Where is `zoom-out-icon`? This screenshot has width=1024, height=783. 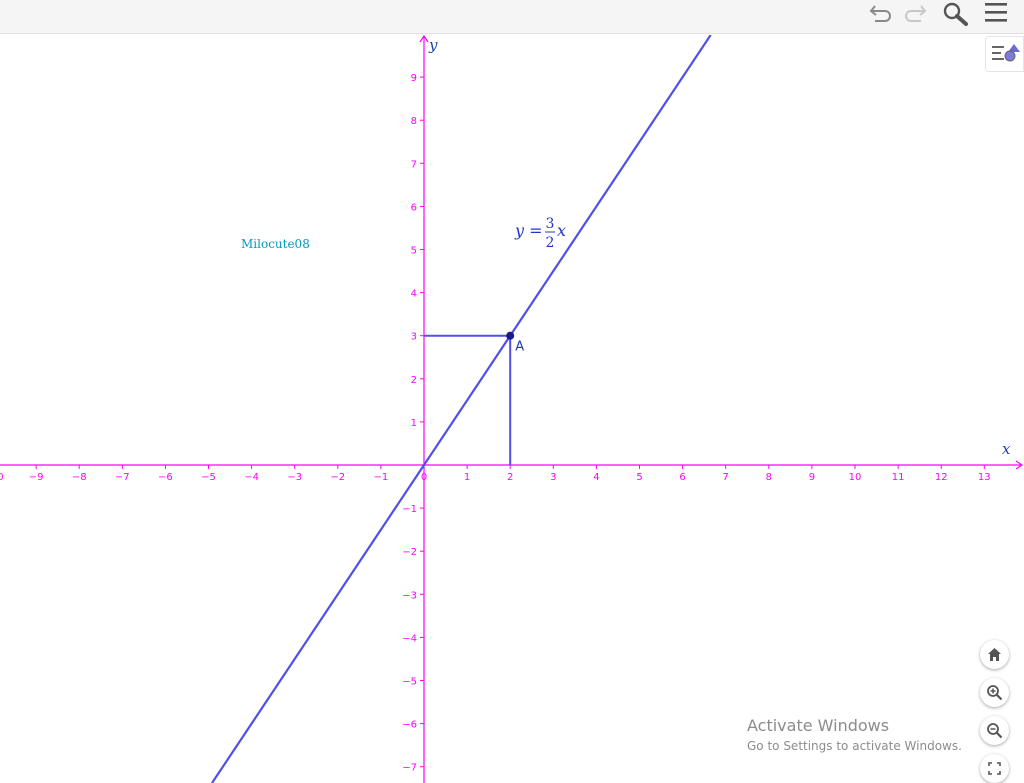
zoom-out-icon is located at coordinates (995, 731).